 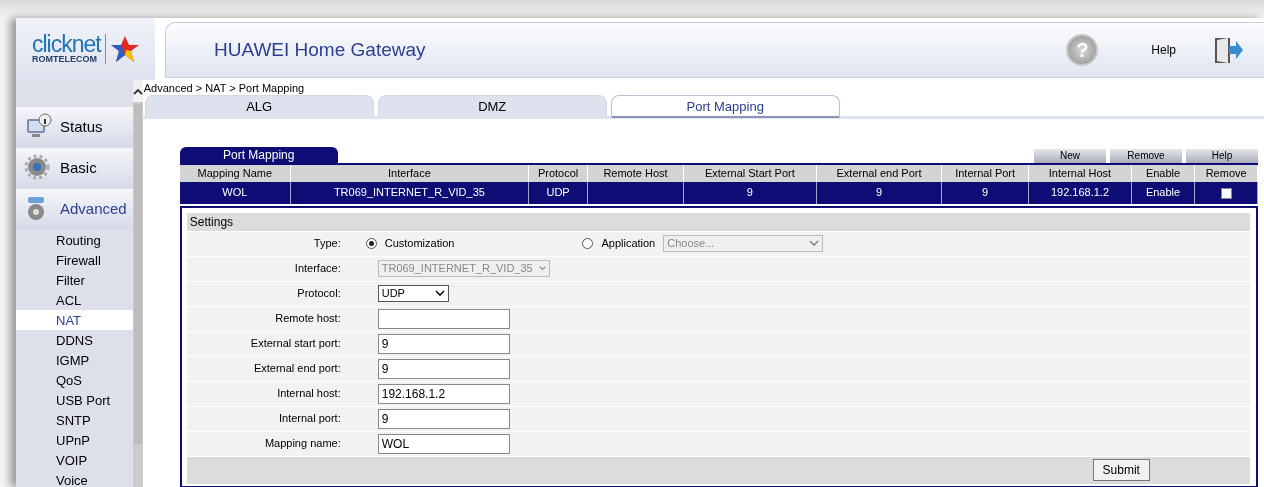 What do you see at coordinates (492, 106) in the screenshot?
I see `tab: DMZ` at bounding box center [492, 106].